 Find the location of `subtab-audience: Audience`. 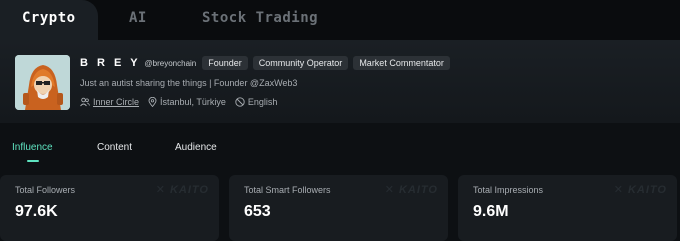

subtab-audience: Audience is located at coordinates (196, 147).